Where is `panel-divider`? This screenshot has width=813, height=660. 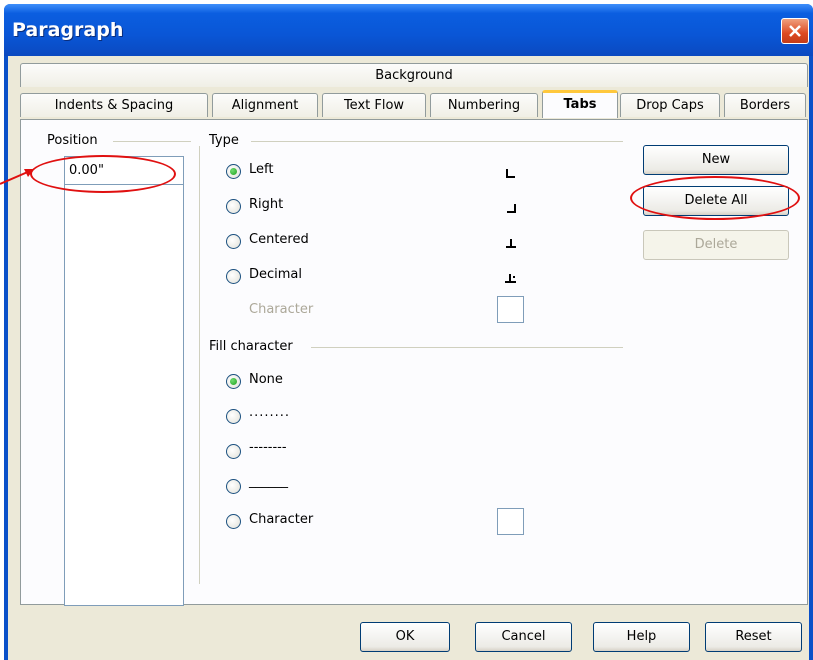 panel-divider is located at coordinates (199, 365).